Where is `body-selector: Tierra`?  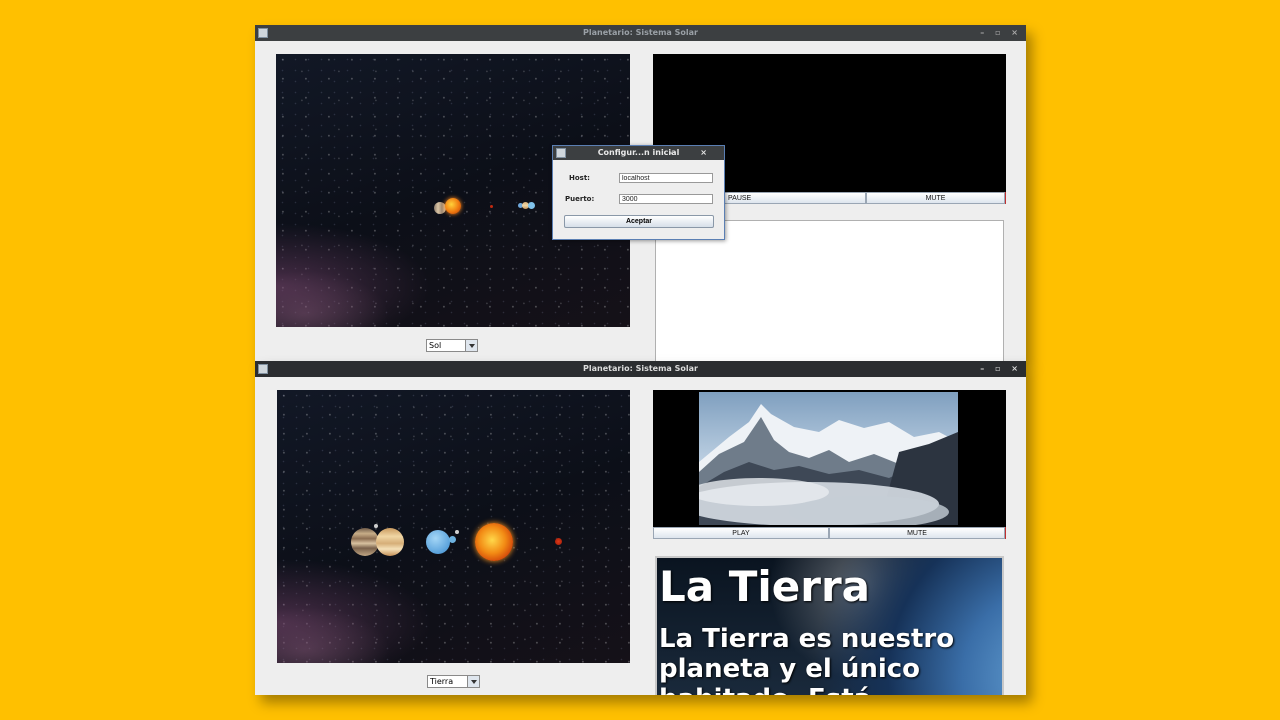
body-selector: Tierra is located at coordinates (453, 681).